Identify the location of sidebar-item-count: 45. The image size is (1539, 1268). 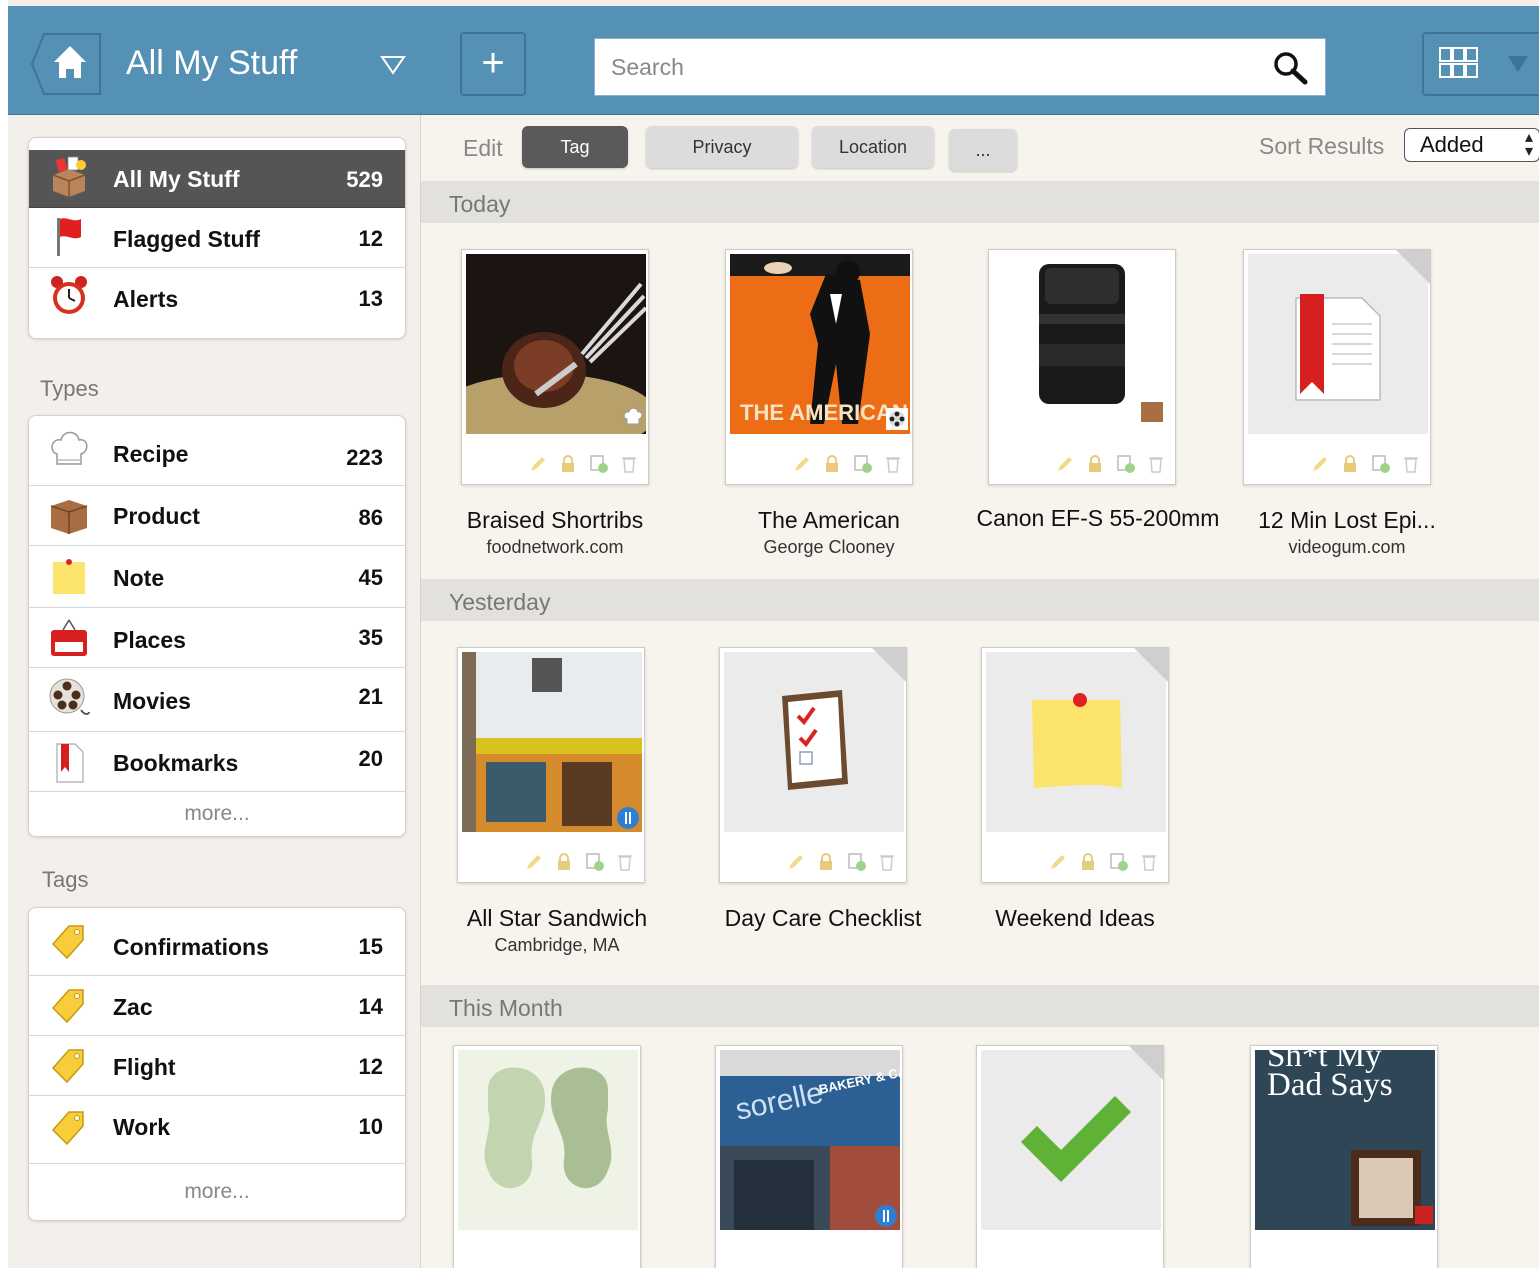
(370, 577).